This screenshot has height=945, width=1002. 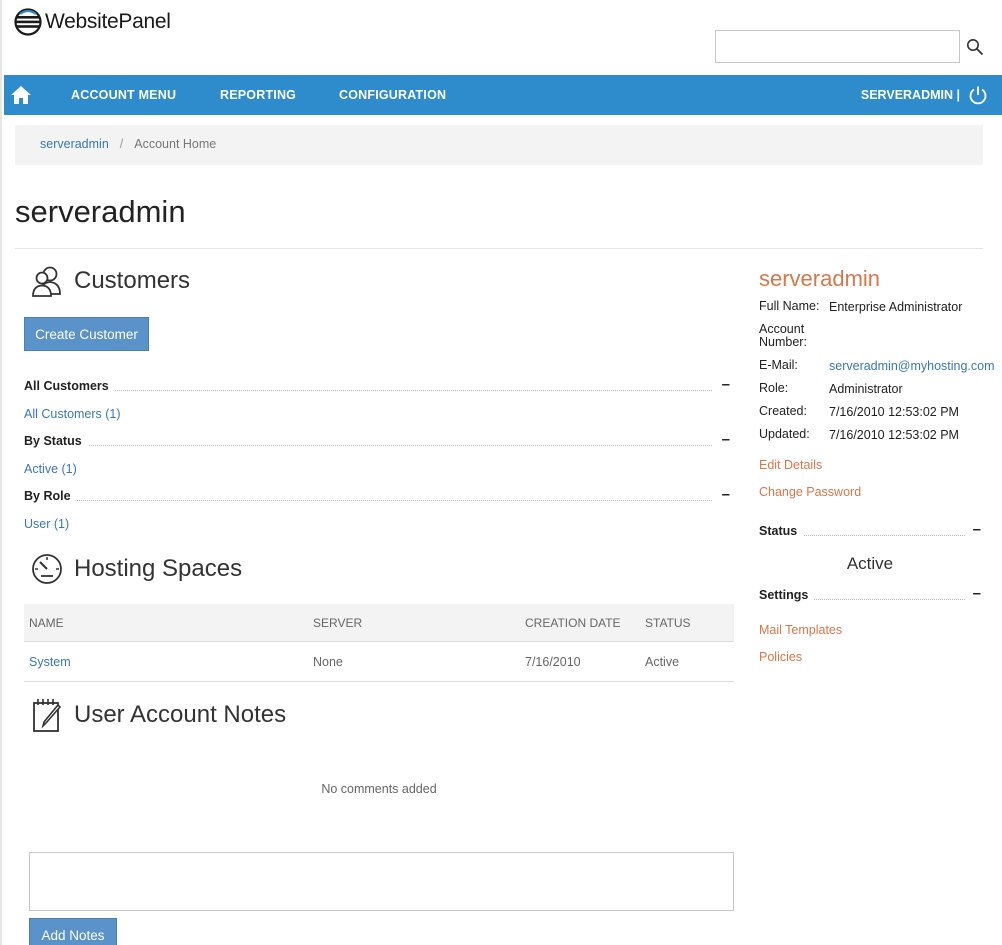 What do you see at coordinates (73, 931) in the screenshot?
I see `add-notes-button: Add Notes` at bounding box center [73, 931].